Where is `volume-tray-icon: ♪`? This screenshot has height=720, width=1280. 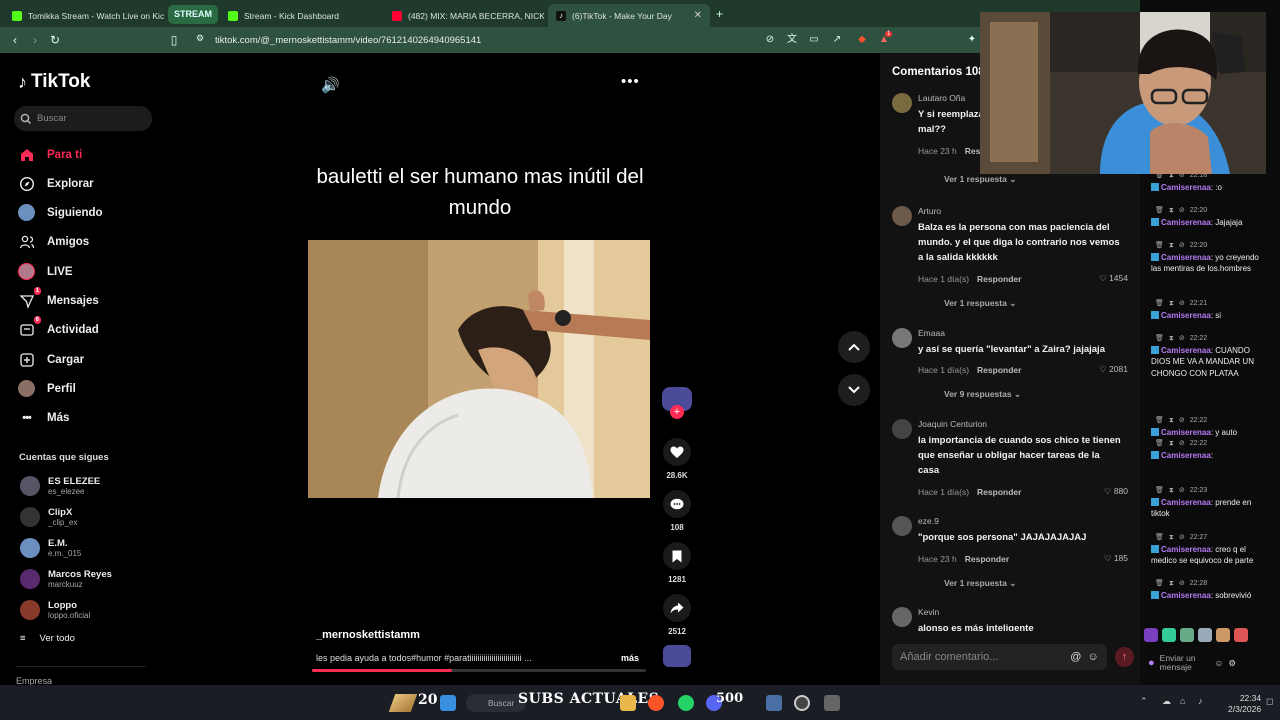
volume-tray-icon: ♪ is located at coordinates (1200, 701).